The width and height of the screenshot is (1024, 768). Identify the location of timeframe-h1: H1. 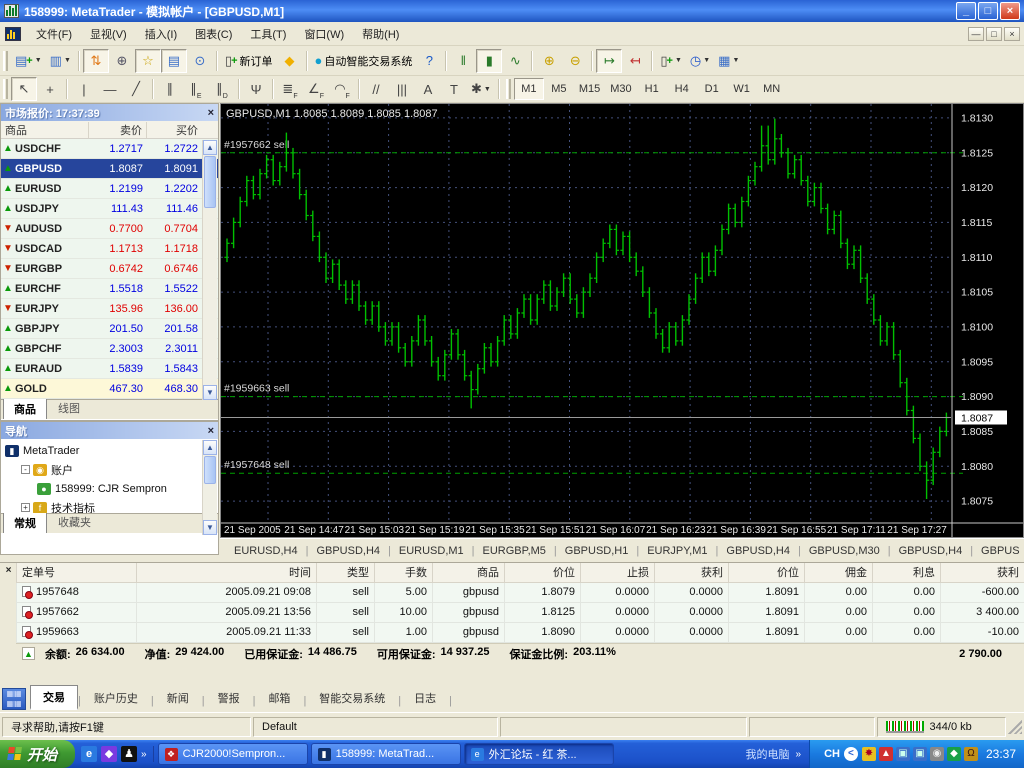
(652, 89).